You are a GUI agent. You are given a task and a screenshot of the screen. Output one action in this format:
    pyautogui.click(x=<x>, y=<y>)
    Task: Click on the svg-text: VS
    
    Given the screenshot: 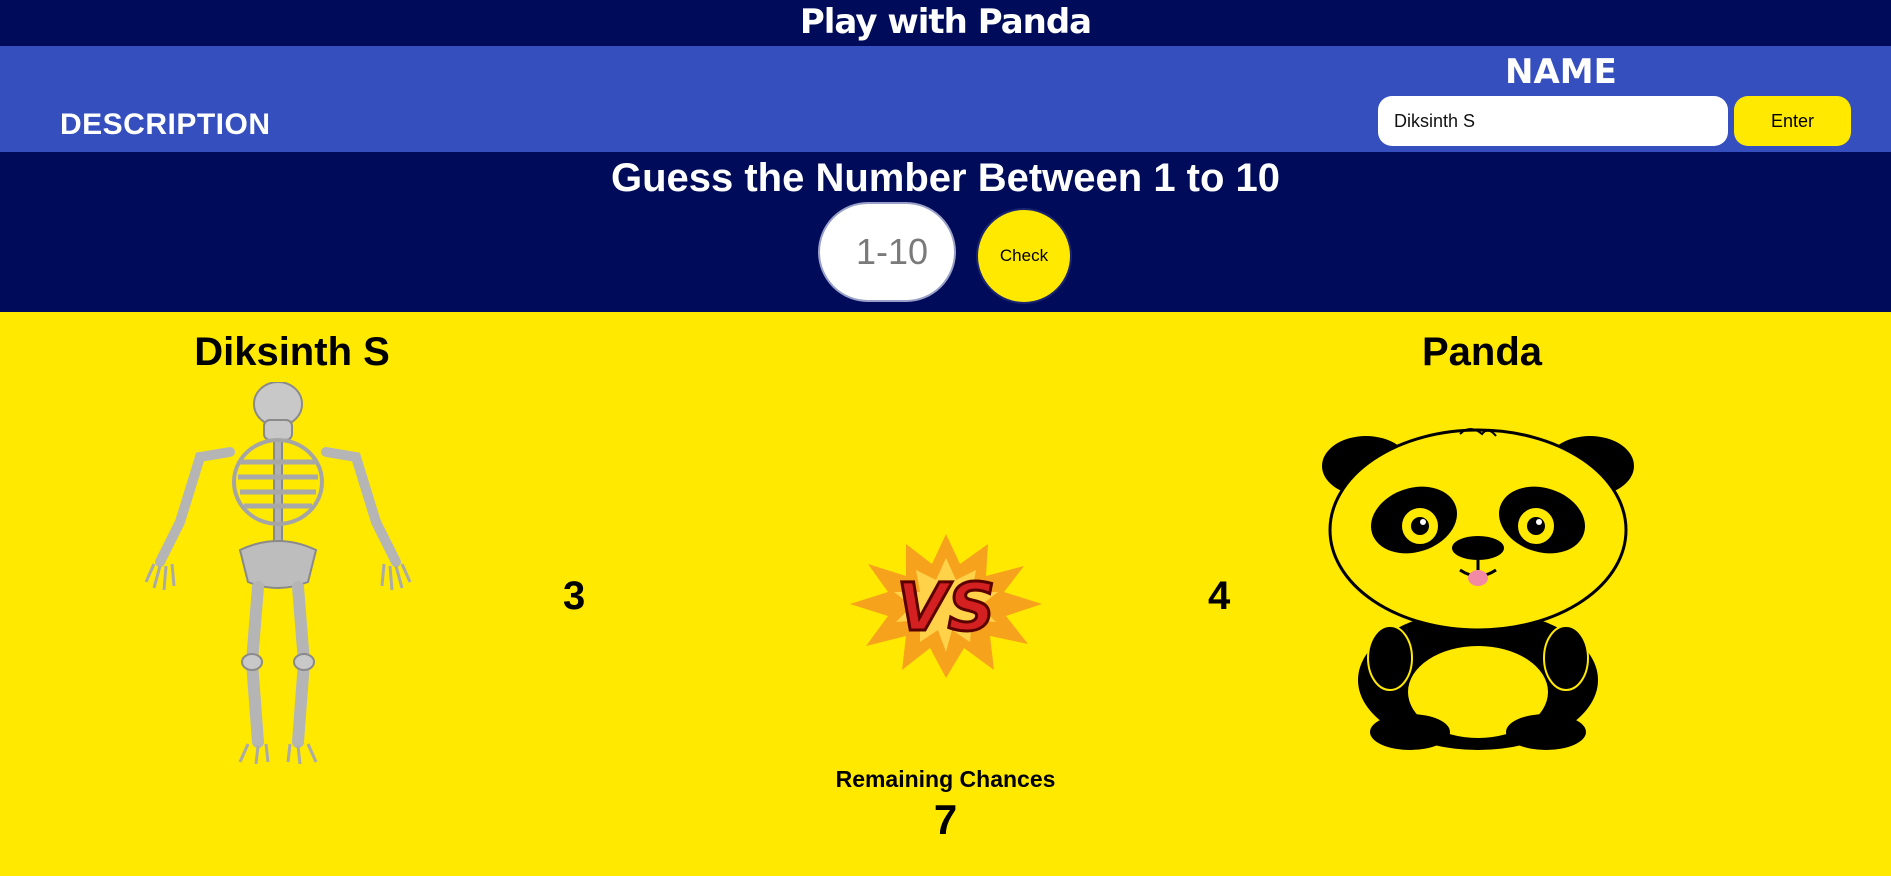 What is the action you would take?
    pyautogui.click(x=946, y=607)
    